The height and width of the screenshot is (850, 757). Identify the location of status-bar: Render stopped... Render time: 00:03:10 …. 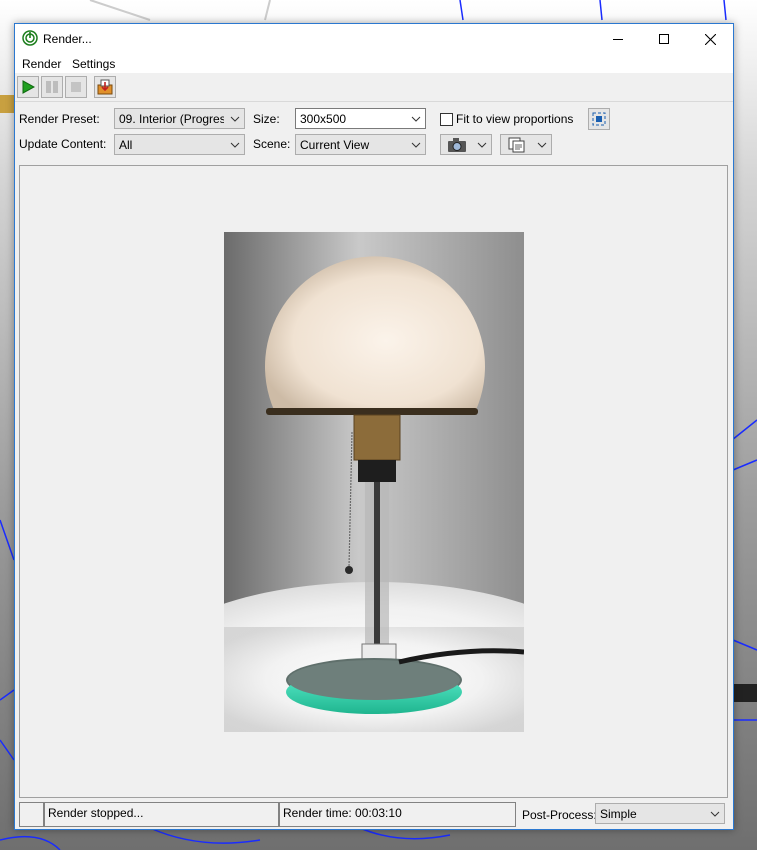
(374, 815).